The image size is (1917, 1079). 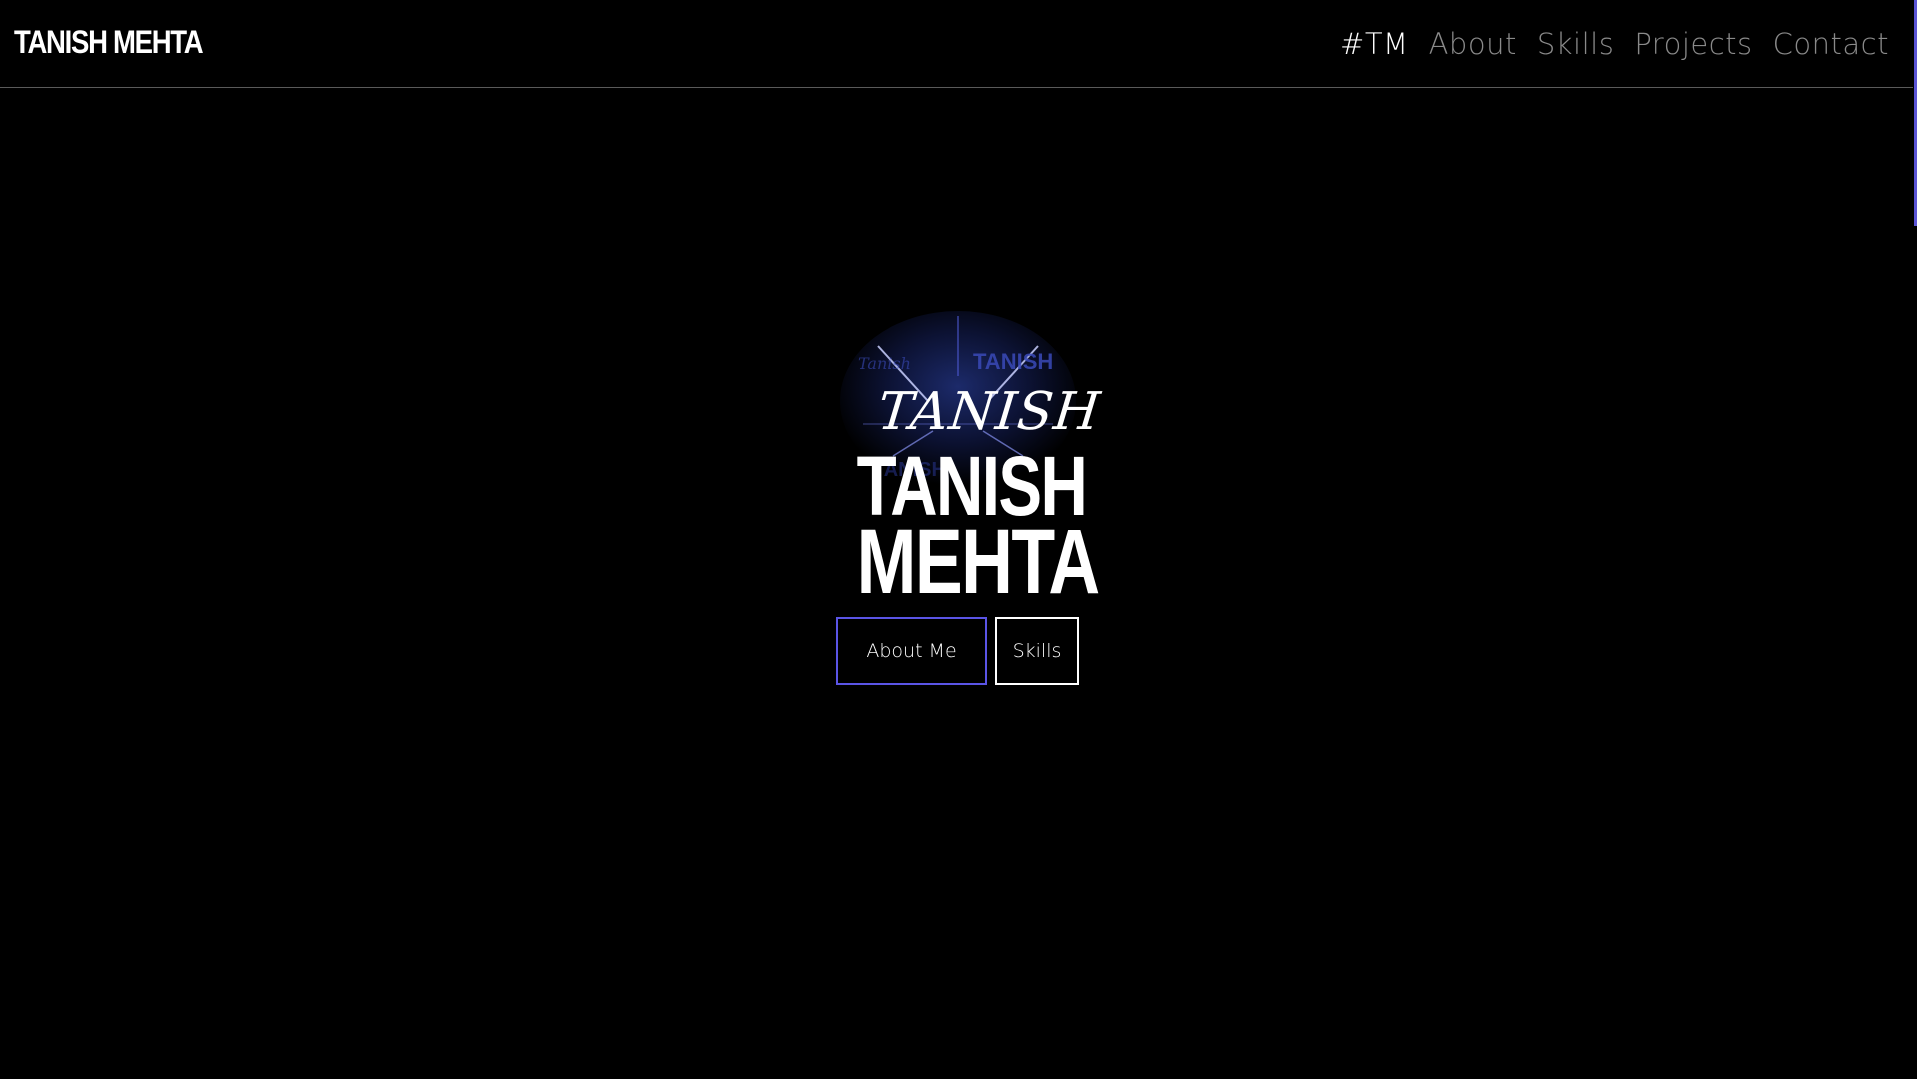 I want to click on scrollbar, so click(x=1915, y=539).